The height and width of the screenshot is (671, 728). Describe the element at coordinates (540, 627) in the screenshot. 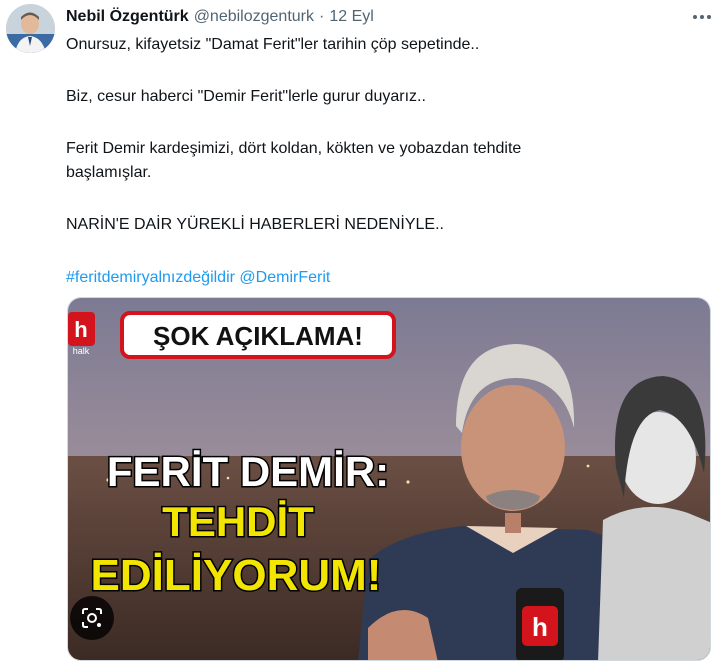

I see `mic-logo: h` at that location.